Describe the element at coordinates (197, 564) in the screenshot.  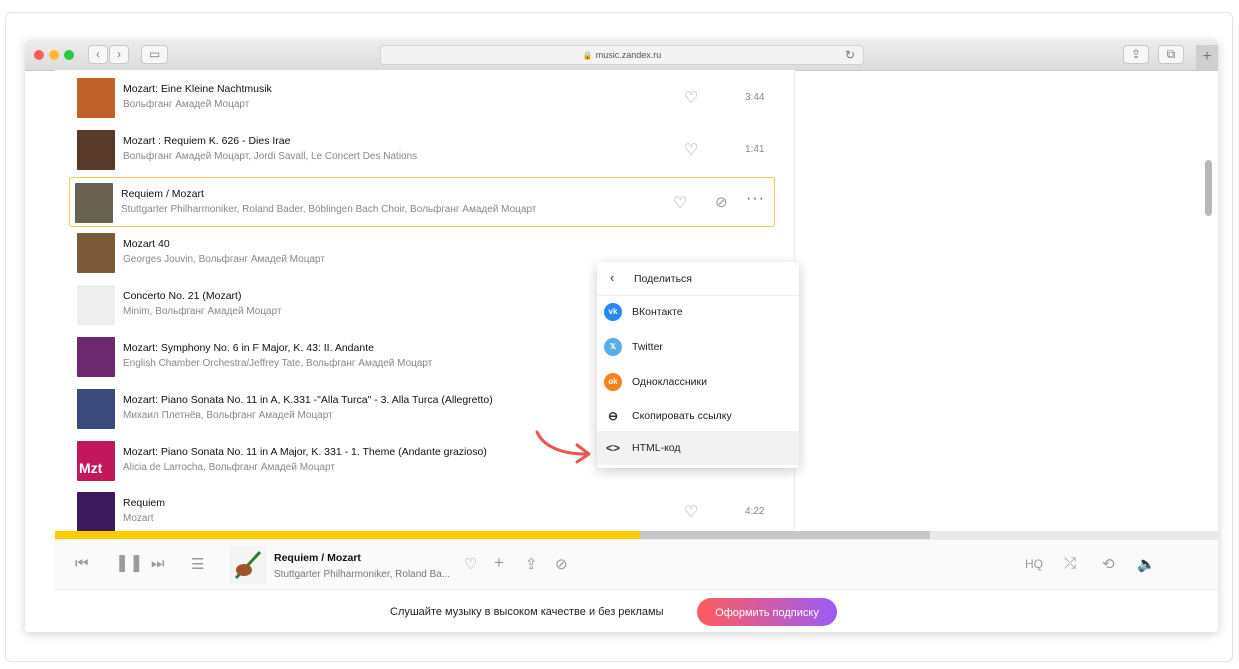
I see `queue-icon: ☰` at that location.